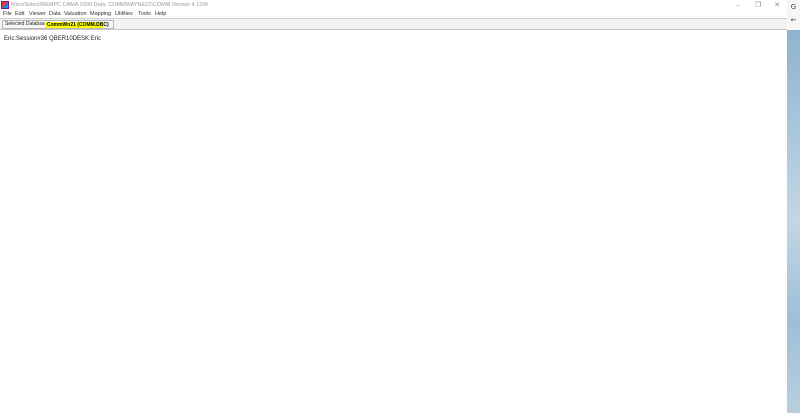 This screenshot has height=413, width=800. What do you see at coordinates (793, 20) in the screenshot?
I see `back-arrow-icon: ←` at bounding box center [793, 20].